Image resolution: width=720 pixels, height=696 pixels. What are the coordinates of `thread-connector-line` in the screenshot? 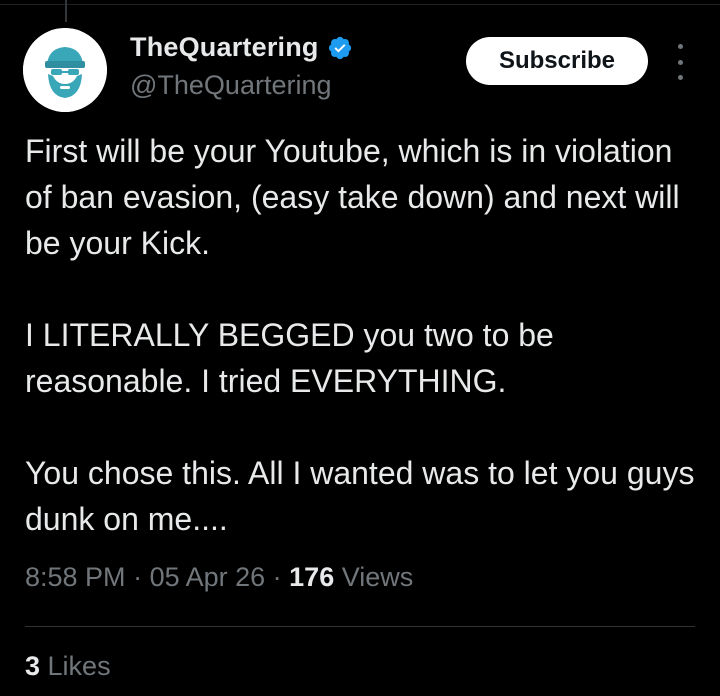 It's located at (66, 11).